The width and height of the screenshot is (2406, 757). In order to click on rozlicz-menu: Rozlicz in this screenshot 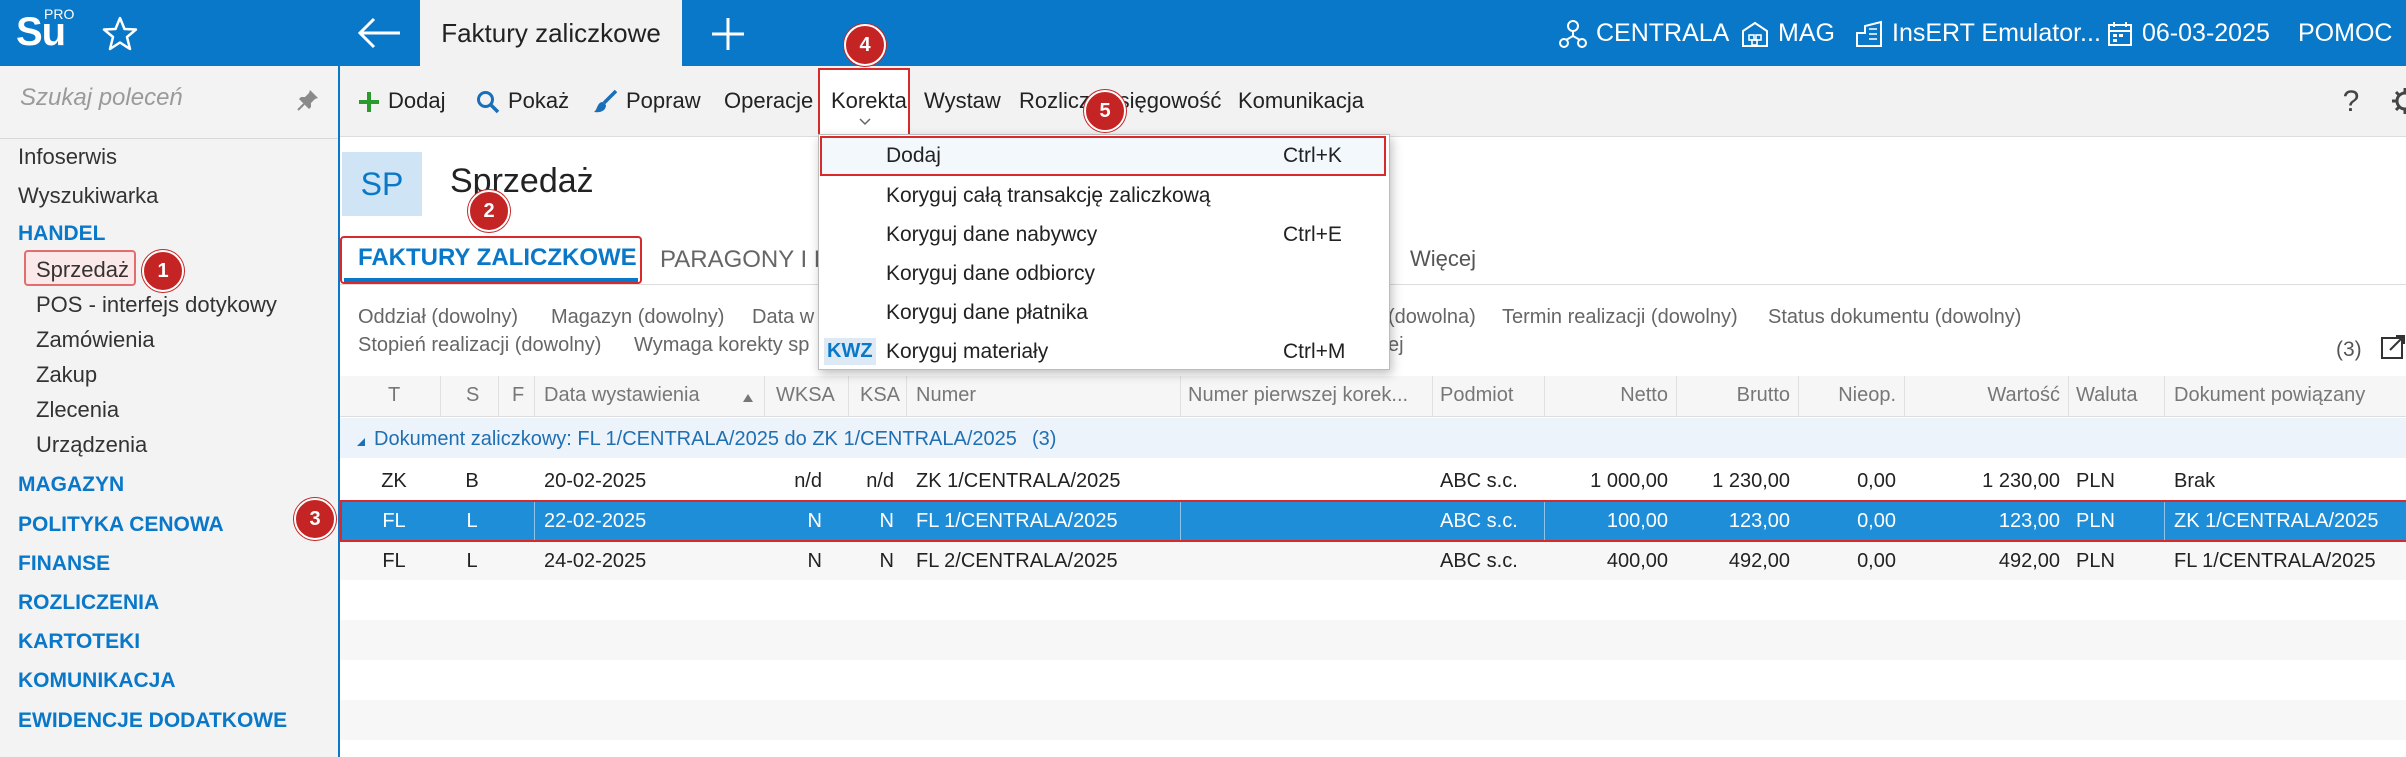, I will do `click(1054, 101)`.